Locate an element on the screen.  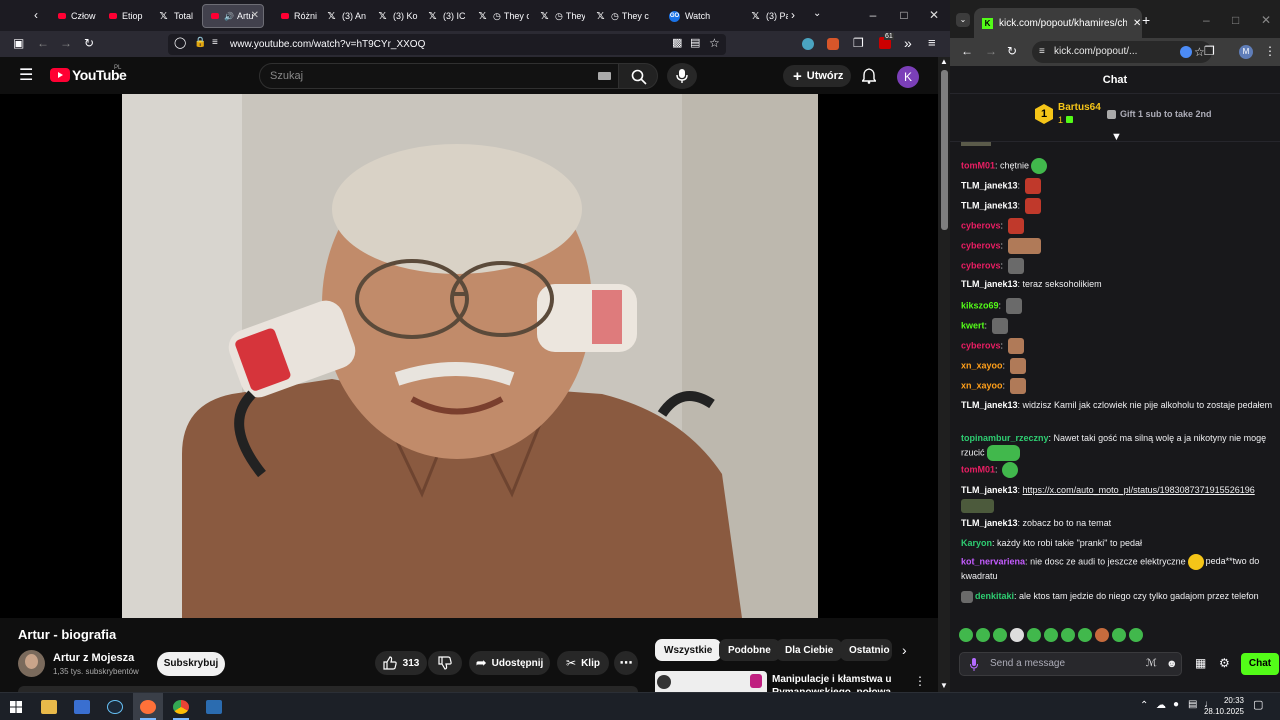
chat-username: kot_nervariena is located at coordinates (993, 561).